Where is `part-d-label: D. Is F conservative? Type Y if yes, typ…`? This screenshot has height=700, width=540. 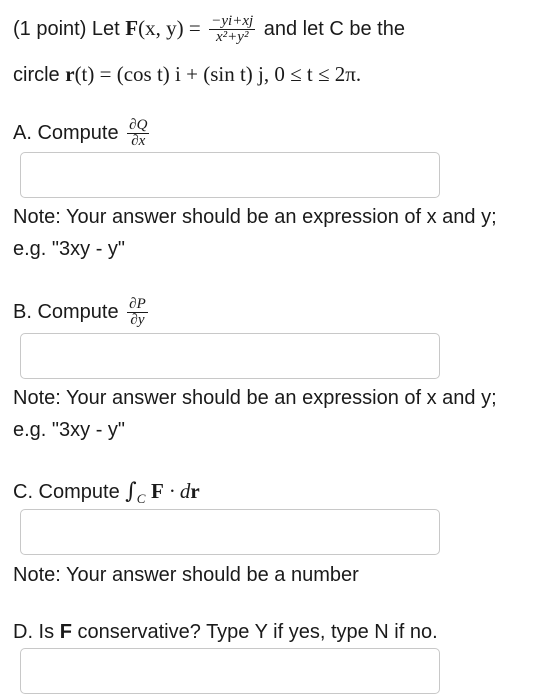
part-d-label: D. Is F conservative? Type Y if yes, typ… is located at coordinates (225, 632).